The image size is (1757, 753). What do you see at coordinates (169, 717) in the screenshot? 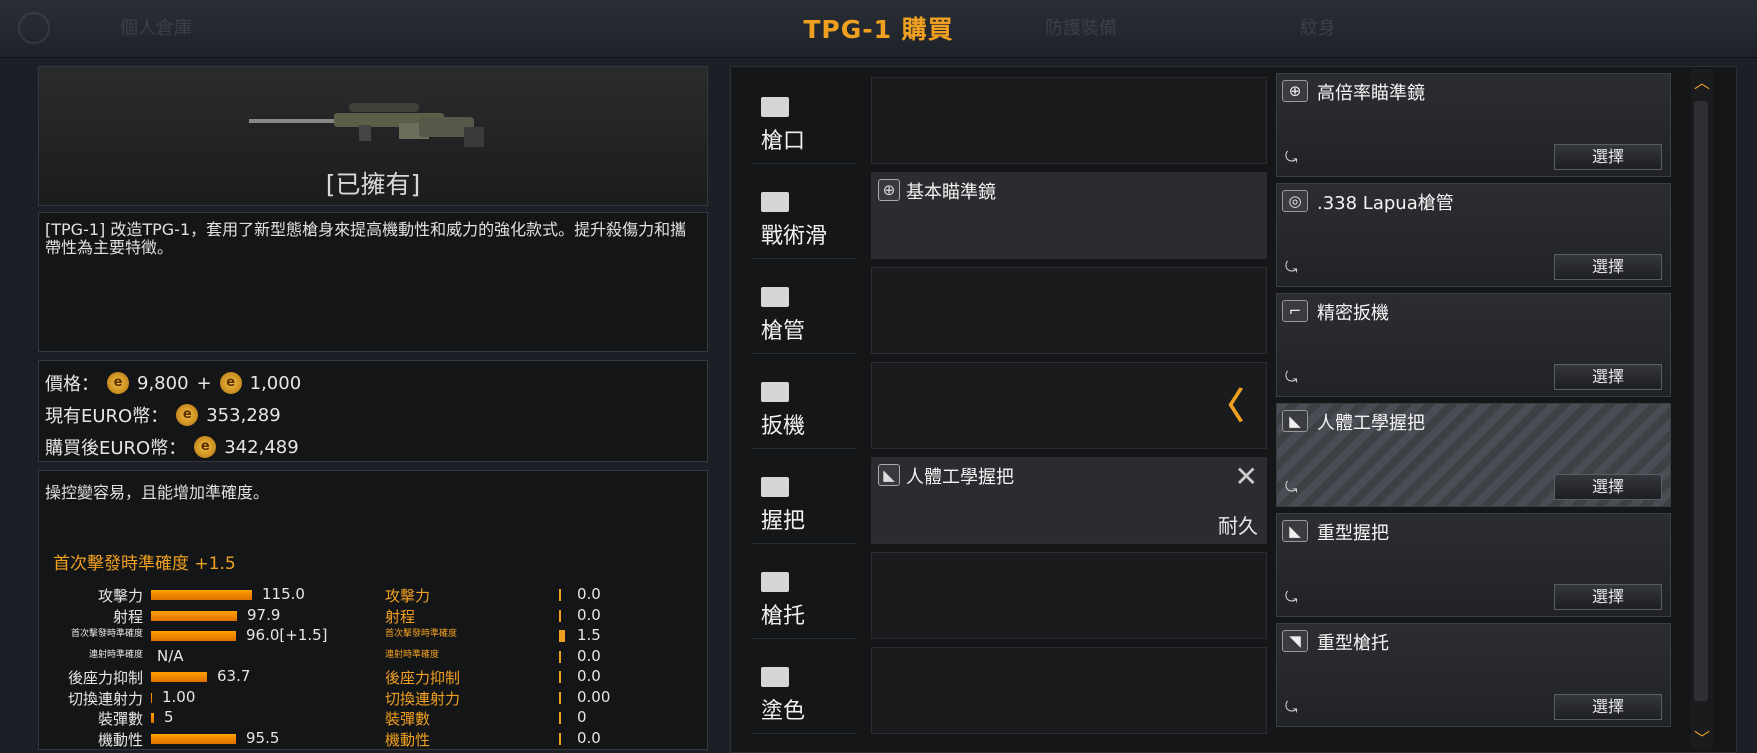
I see `stat-value: 5` at bounding box center [169, 717].